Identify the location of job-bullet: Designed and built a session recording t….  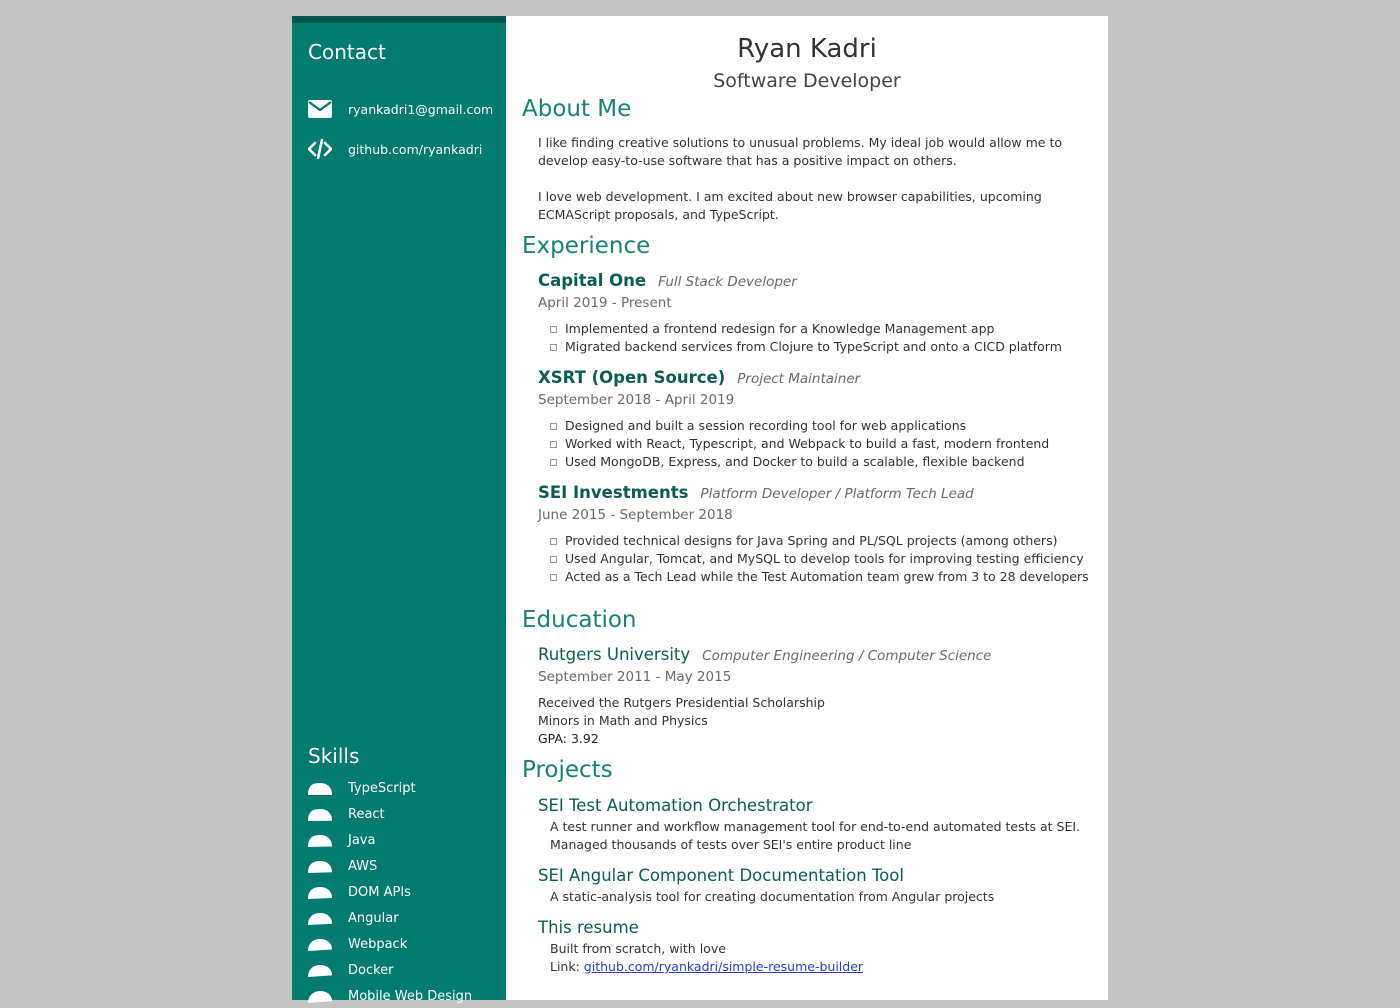
(799, 426).